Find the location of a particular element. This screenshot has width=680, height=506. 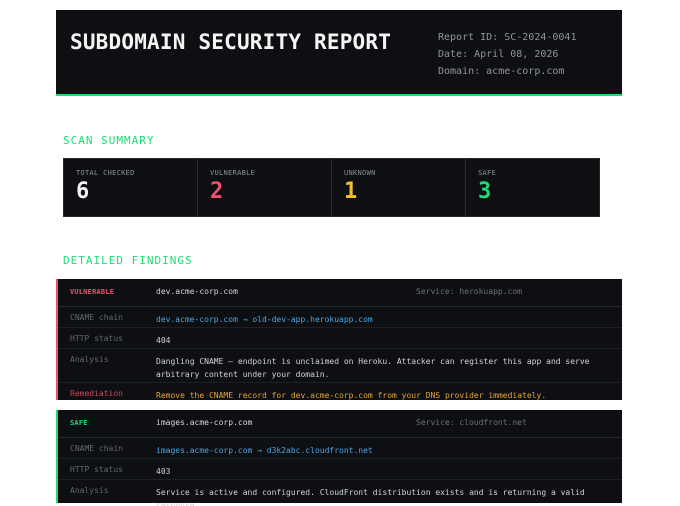

report-date: Date: April 08, 2026 is located at coordinates (498, 54).